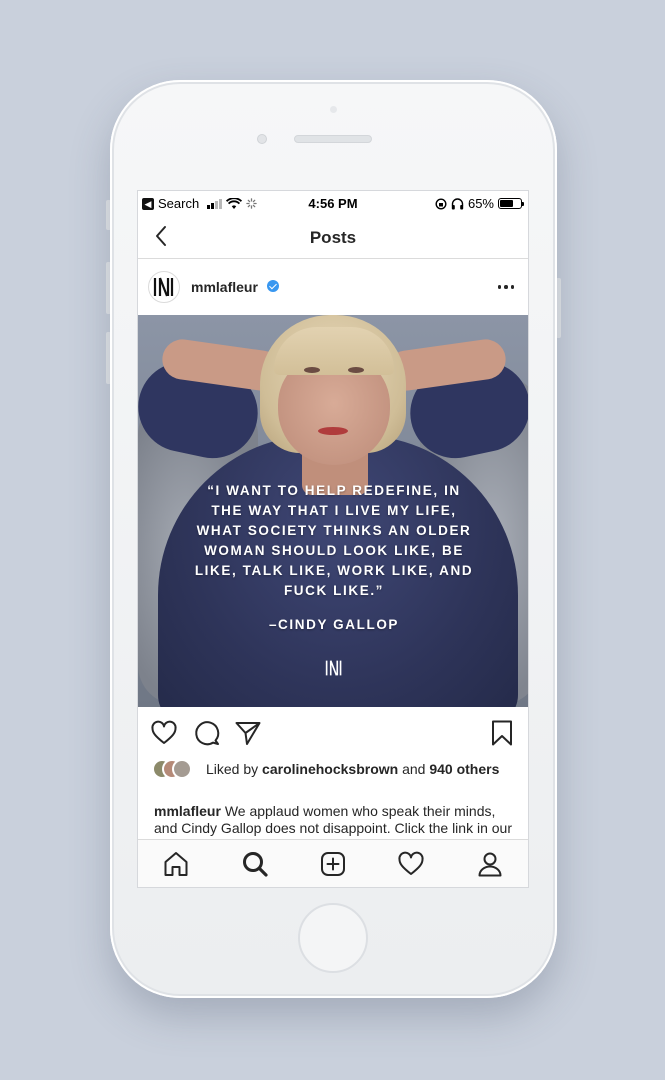 The height and width of the screenshot is (1080, 665). What do you see at coordinates (187, 811) in the screenshot?
I see `caption-username: mmlafleur` at bounding box center [187, 811].